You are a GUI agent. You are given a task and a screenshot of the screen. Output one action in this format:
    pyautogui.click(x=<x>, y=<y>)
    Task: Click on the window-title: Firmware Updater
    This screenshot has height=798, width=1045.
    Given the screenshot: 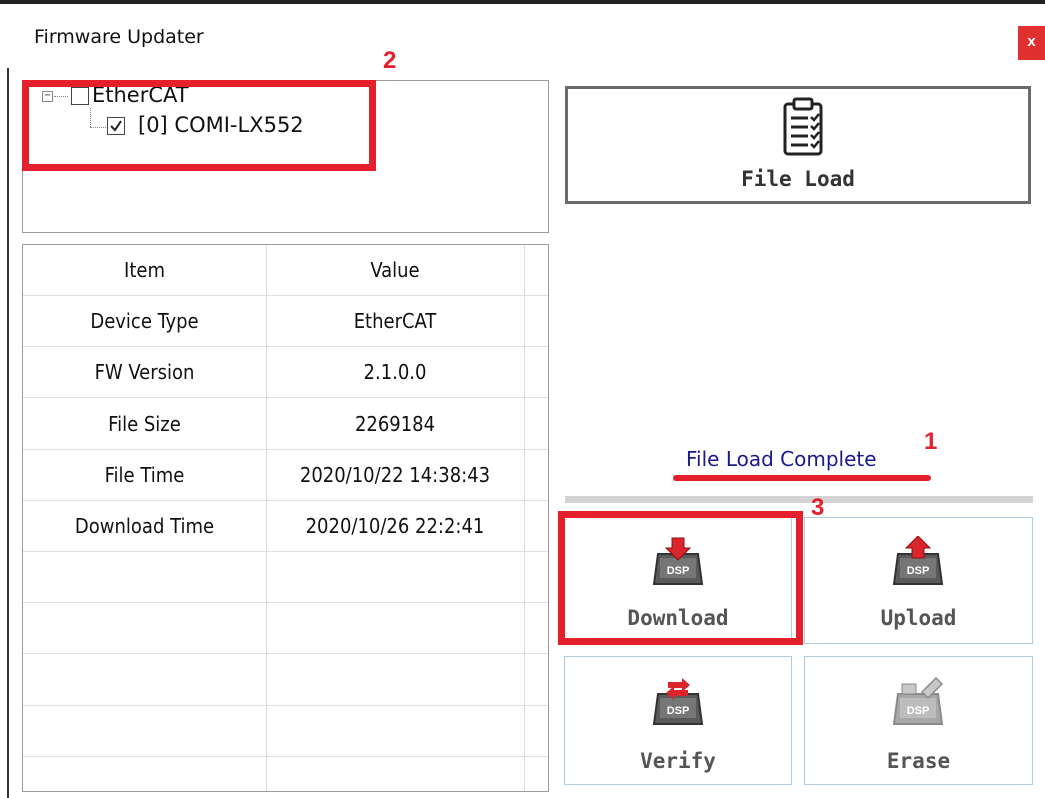 What is the action you would take?
    pyautogui.click(x=119, y=37)
    